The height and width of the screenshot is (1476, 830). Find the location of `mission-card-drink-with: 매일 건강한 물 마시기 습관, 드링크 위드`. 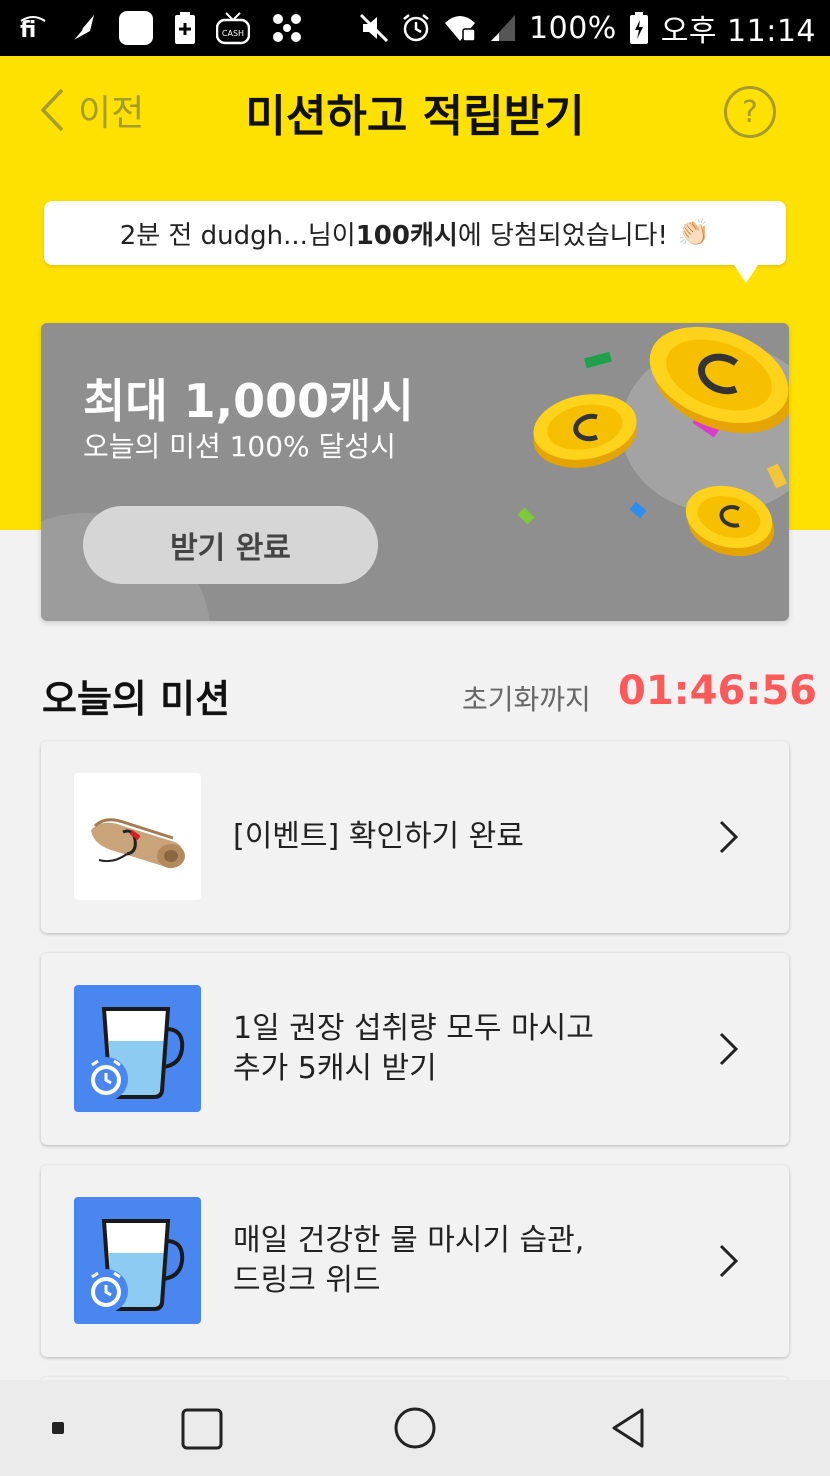

mission-card-drink-with: 매일 건강한 물 마시기 습관, 드링크 위드 is located at coordinates (415, 1261).